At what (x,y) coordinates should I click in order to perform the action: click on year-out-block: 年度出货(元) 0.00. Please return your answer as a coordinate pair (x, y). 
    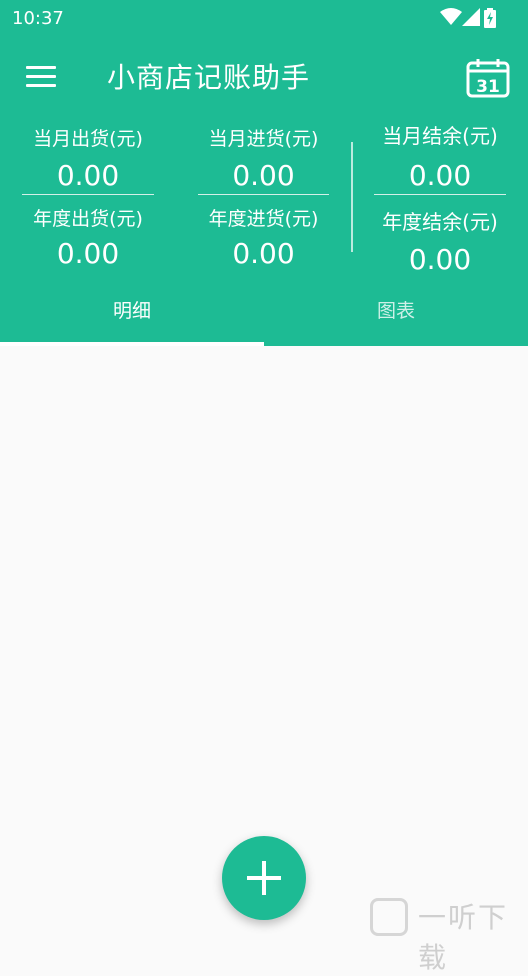
    Looking at the image, I should click on (88, 237).